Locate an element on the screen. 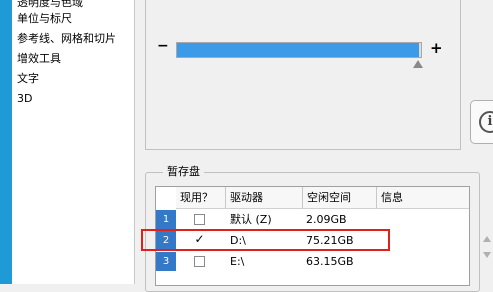 The image size is (493, 292). column-header-drive: 驱动器 is located at coordinates (264, 198).